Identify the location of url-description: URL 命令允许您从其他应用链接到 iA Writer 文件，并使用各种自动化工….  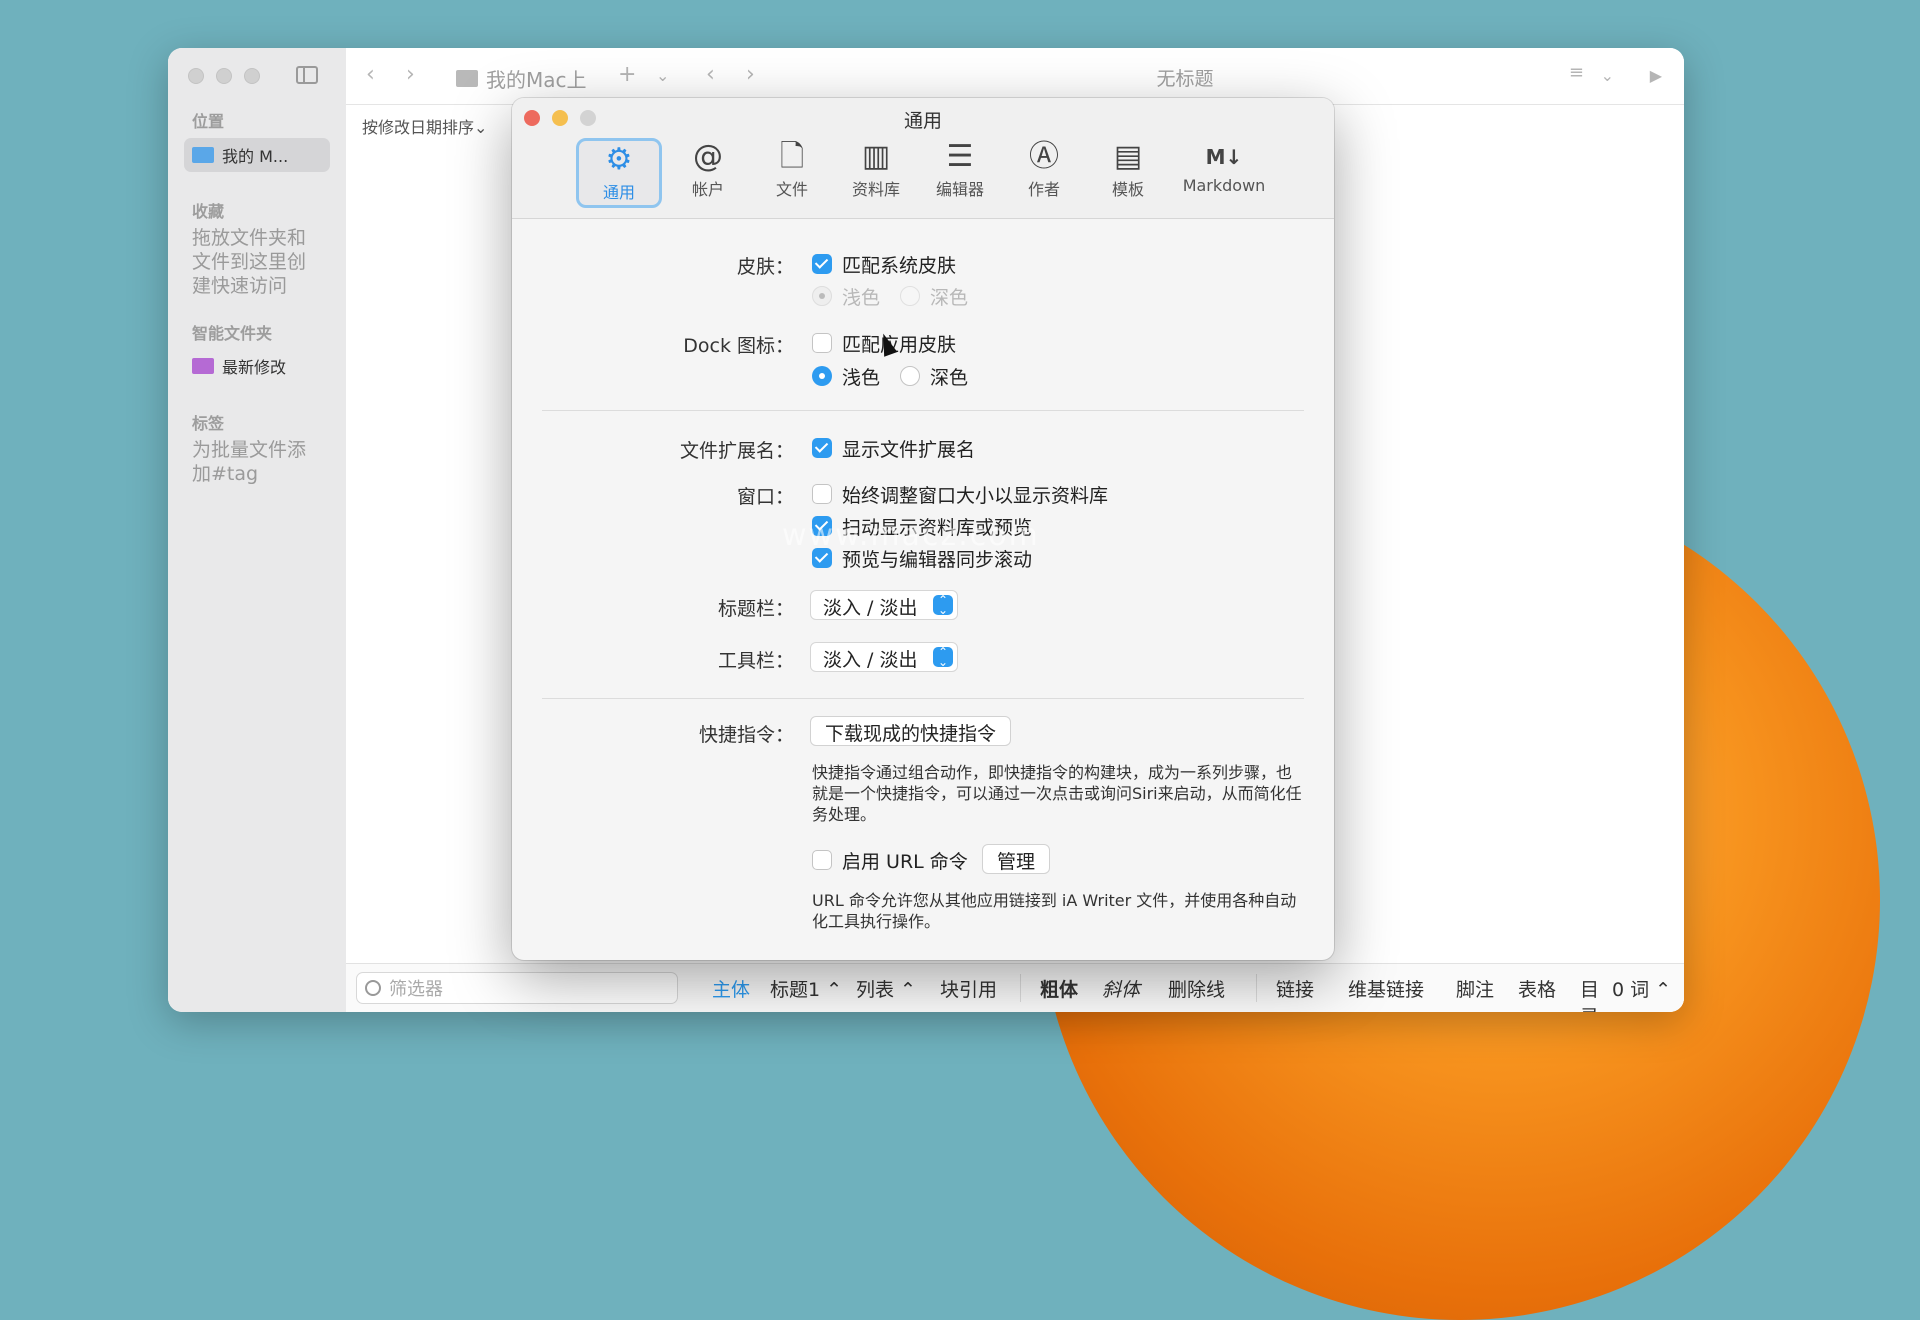
(1054, 911).